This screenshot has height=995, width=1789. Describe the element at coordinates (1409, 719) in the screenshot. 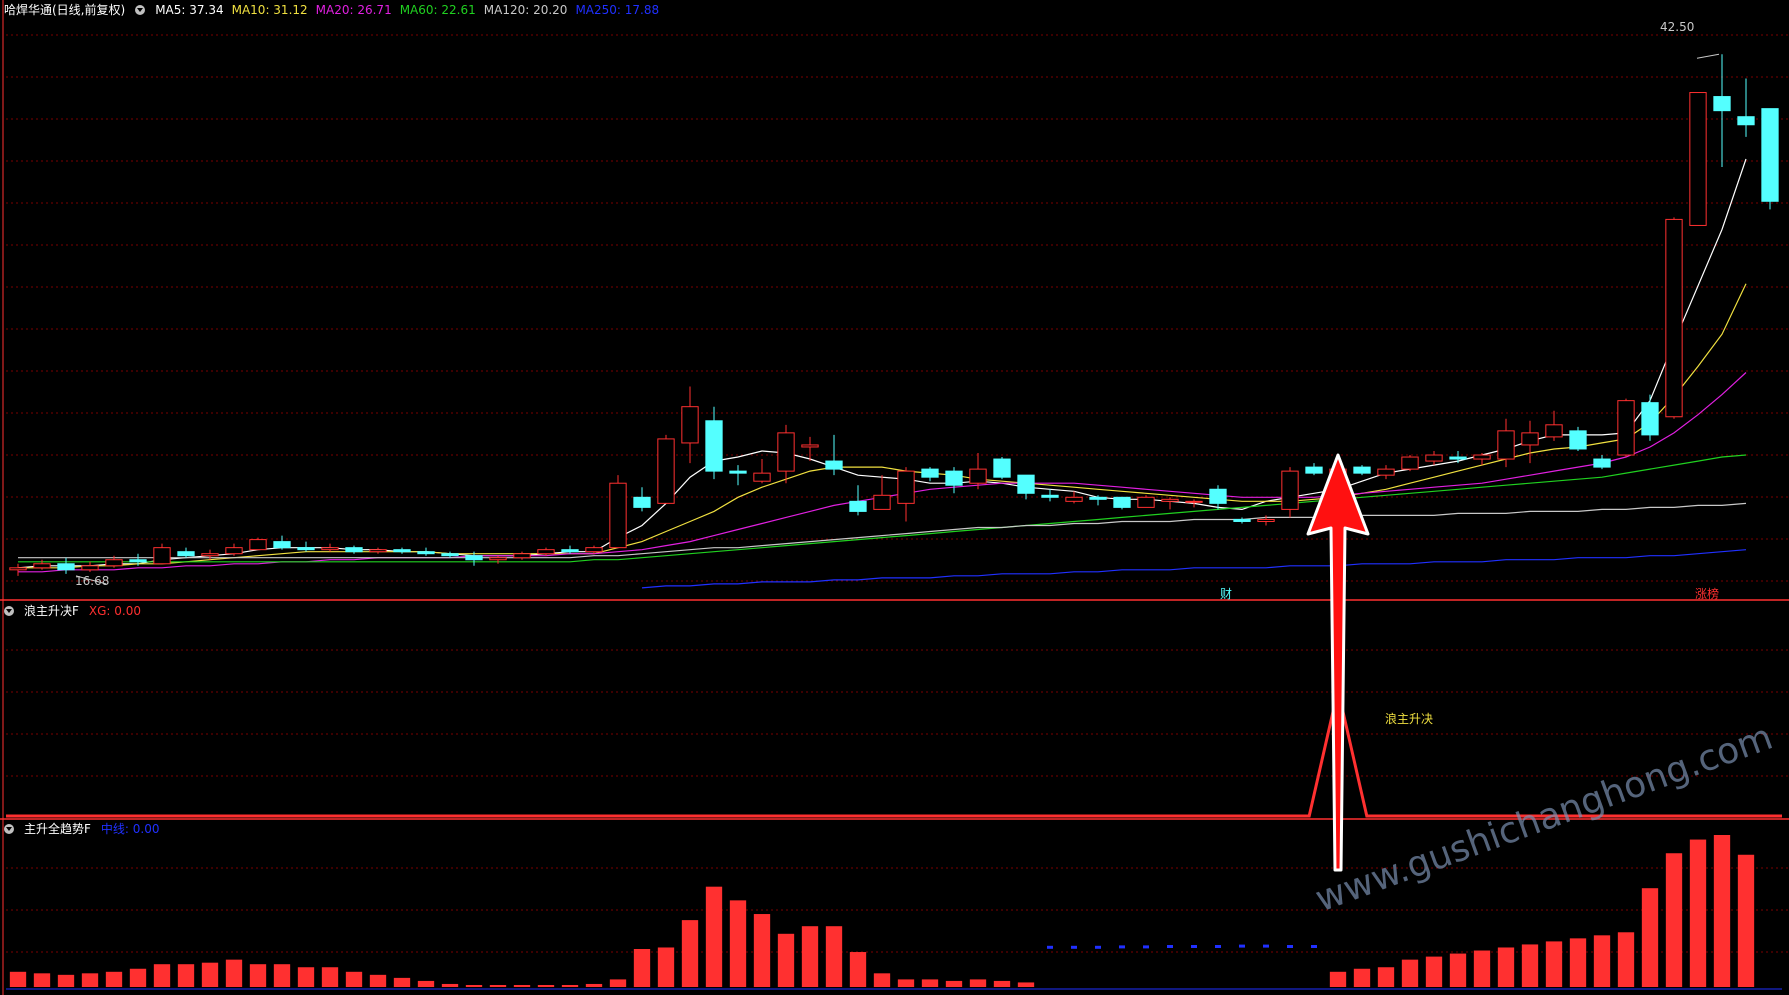

I see `signal-label: 浪主升决` at that location.